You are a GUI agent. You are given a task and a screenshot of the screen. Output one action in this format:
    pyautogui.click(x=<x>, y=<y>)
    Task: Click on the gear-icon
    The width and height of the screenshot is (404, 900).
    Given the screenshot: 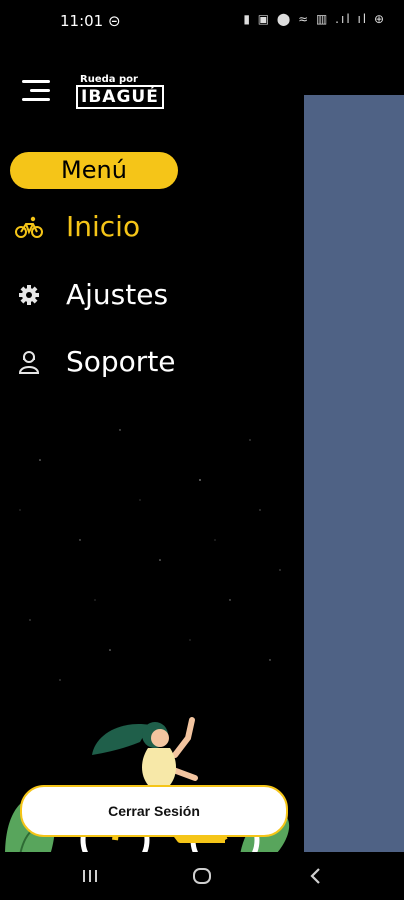 What is the action you would take?
    pyautogui.click(x=29, y=295)
    